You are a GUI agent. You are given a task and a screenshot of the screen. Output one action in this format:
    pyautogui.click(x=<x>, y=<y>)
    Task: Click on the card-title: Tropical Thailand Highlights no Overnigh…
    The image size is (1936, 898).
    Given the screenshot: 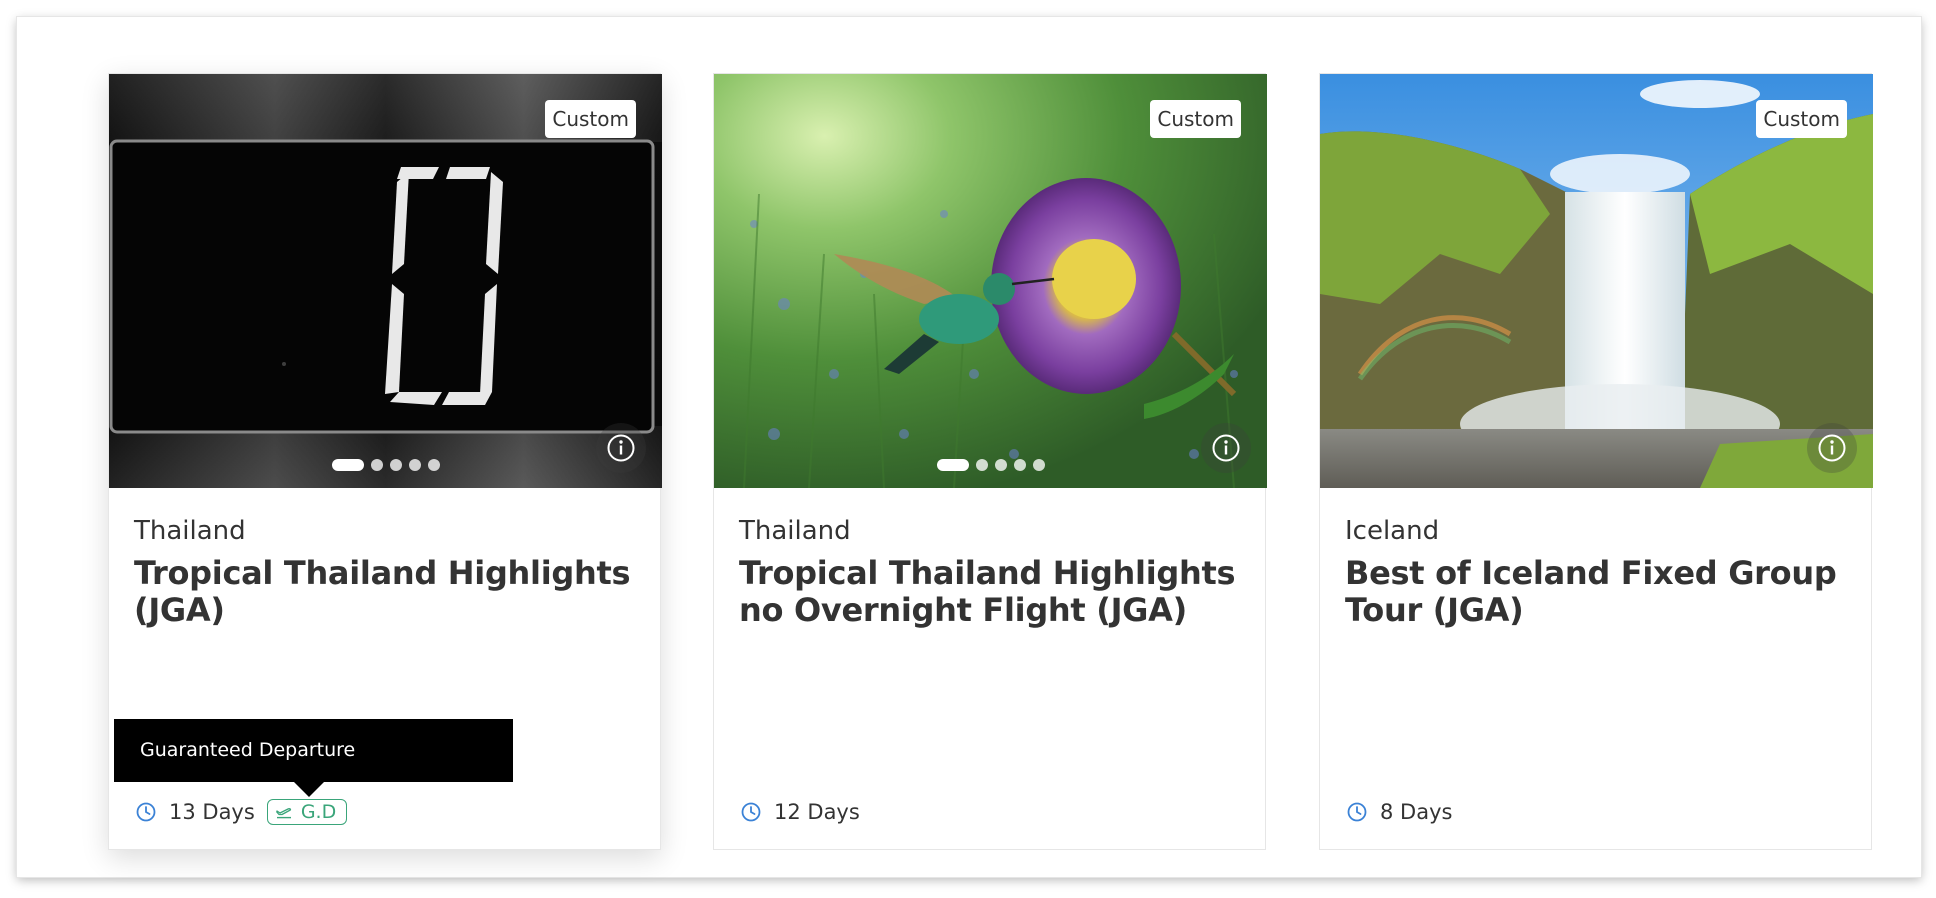 What is the action you would take?
    pyautogui.click(x=989, y=592)
    